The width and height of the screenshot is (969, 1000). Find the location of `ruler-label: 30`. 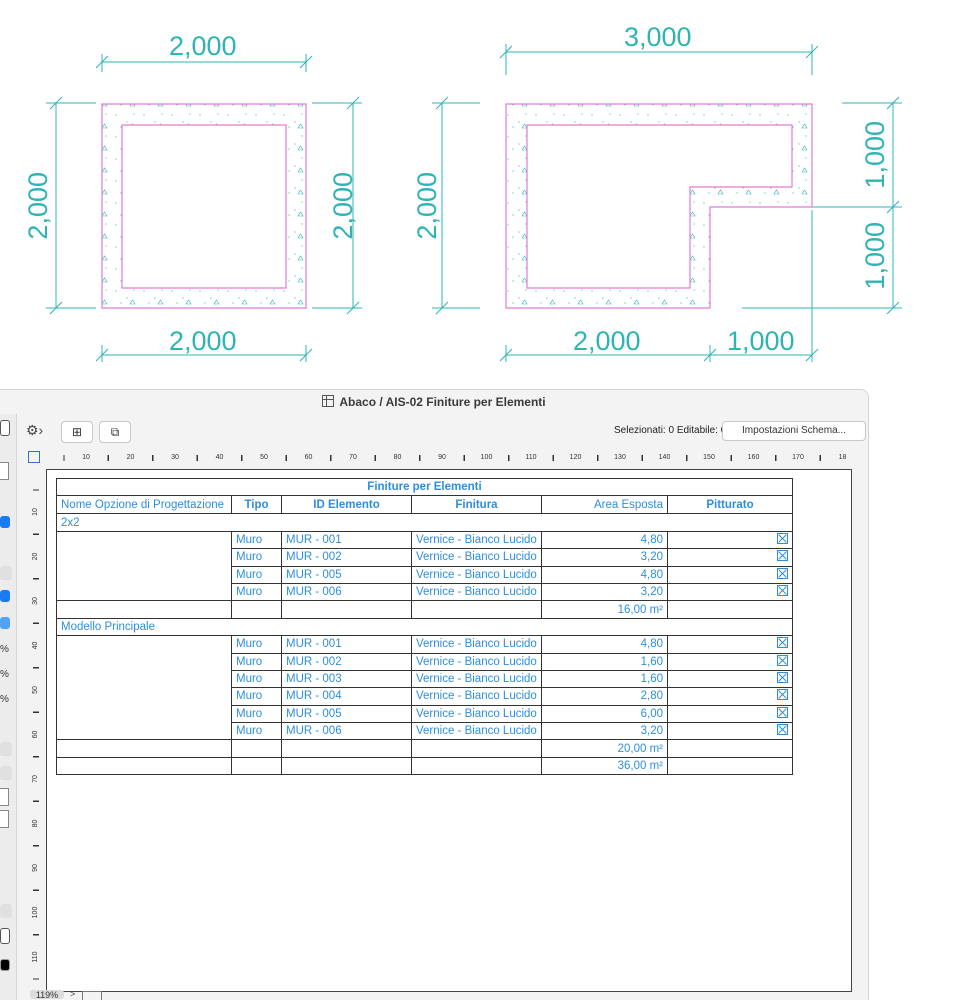

ruler-label: 30 is located at coordinates (35, 601).